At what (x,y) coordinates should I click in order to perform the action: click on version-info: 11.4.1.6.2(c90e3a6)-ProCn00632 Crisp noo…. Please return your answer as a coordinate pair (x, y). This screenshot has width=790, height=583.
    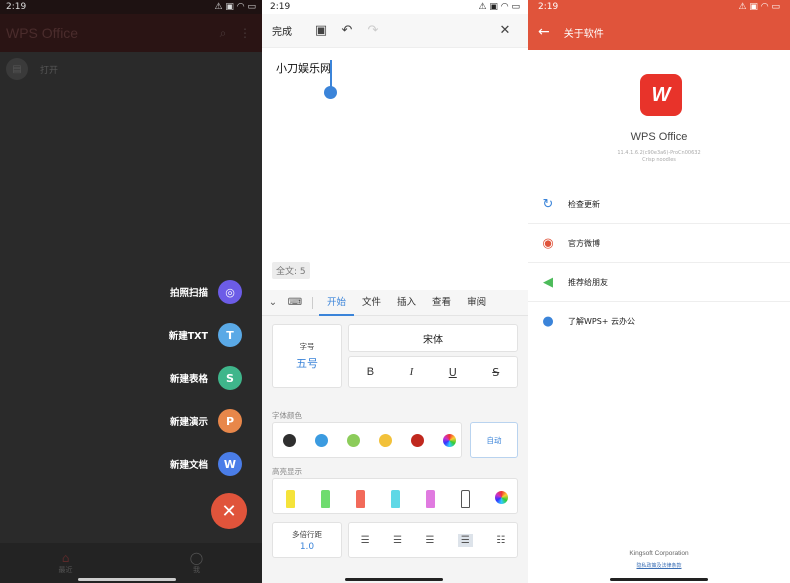
    Looking at the image, I should click on (659, 157).